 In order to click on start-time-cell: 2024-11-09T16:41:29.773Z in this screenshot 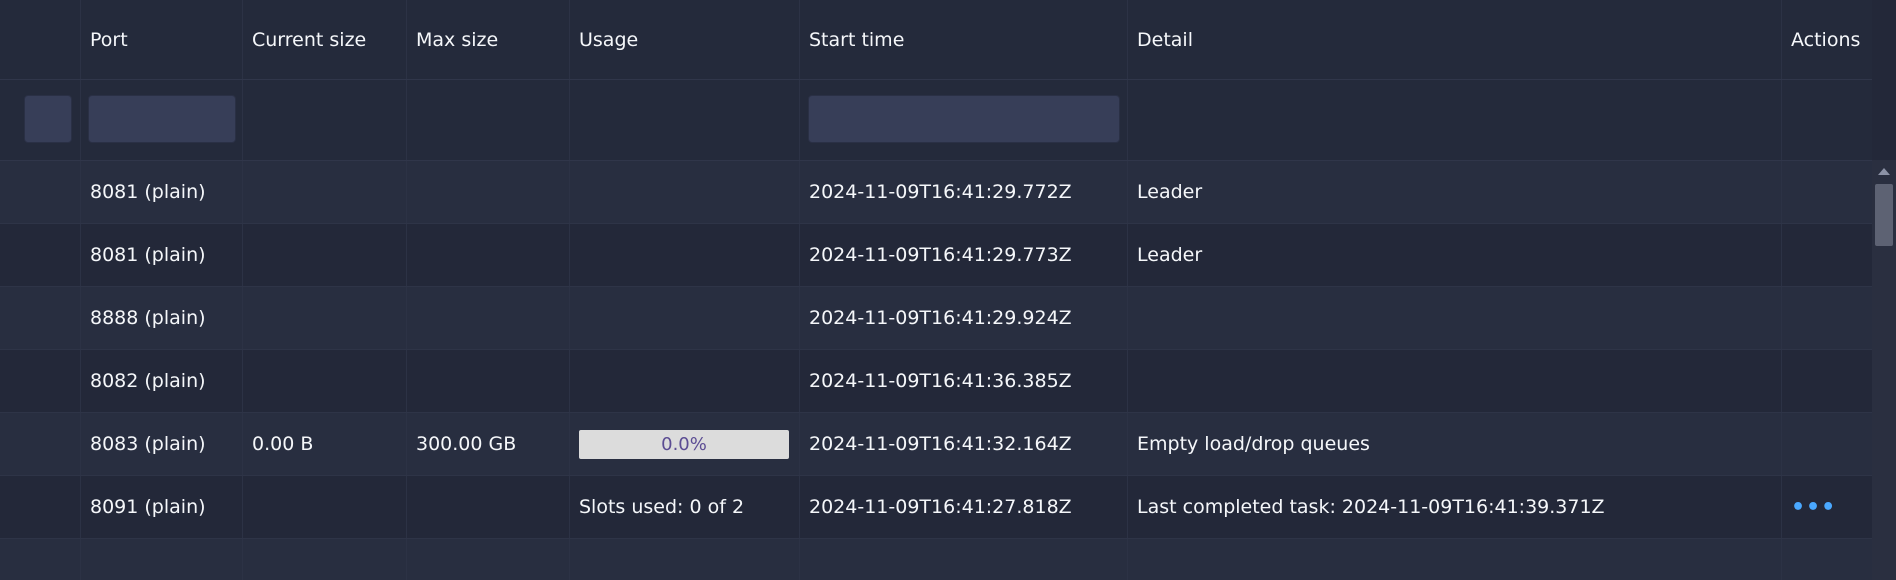, I will do `click(964, 255)`.